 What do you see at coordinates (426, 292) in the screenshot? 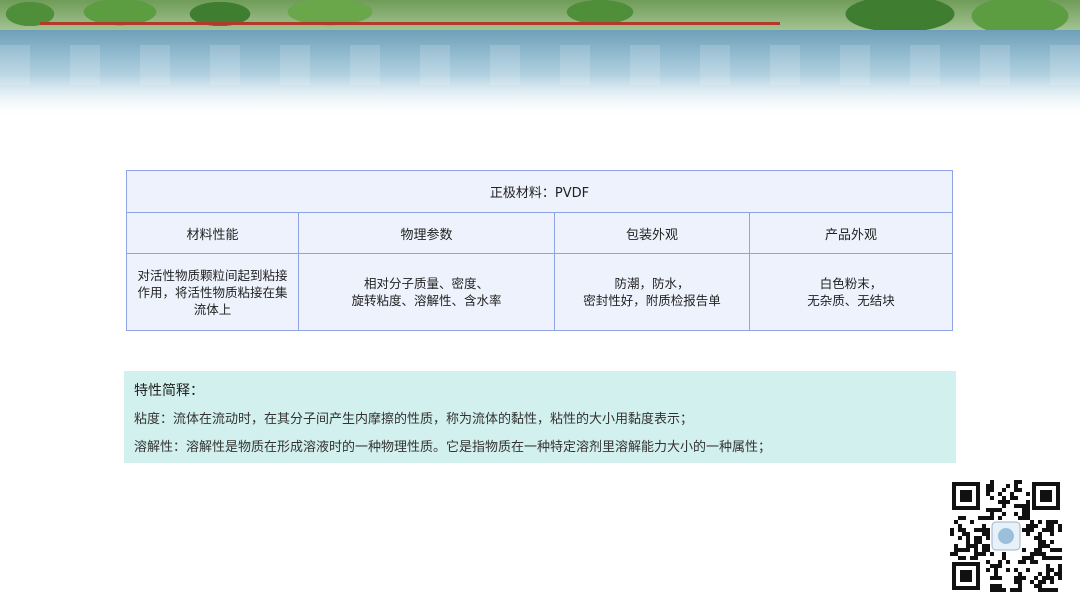
I see `table-cell-physical-parameters: 相对分子质量、密度、 旋转粘度、溶解性、含水率` at bounding box center [426, 292].